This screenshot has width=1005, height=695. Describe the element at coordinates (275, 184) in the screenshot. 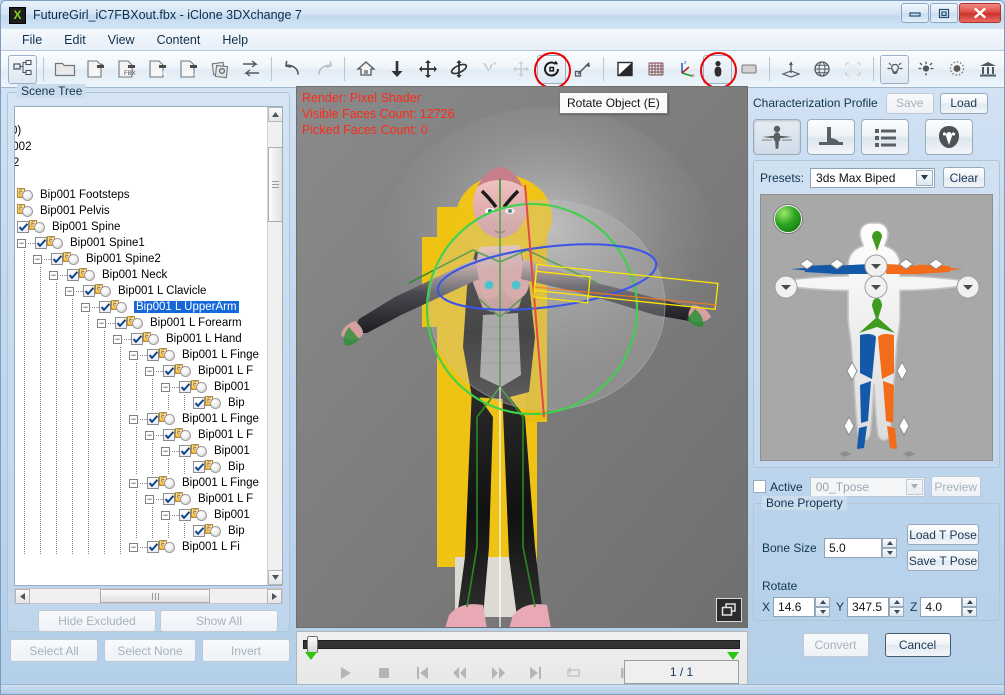

I see `vertical-scroll-thumb` at that location.